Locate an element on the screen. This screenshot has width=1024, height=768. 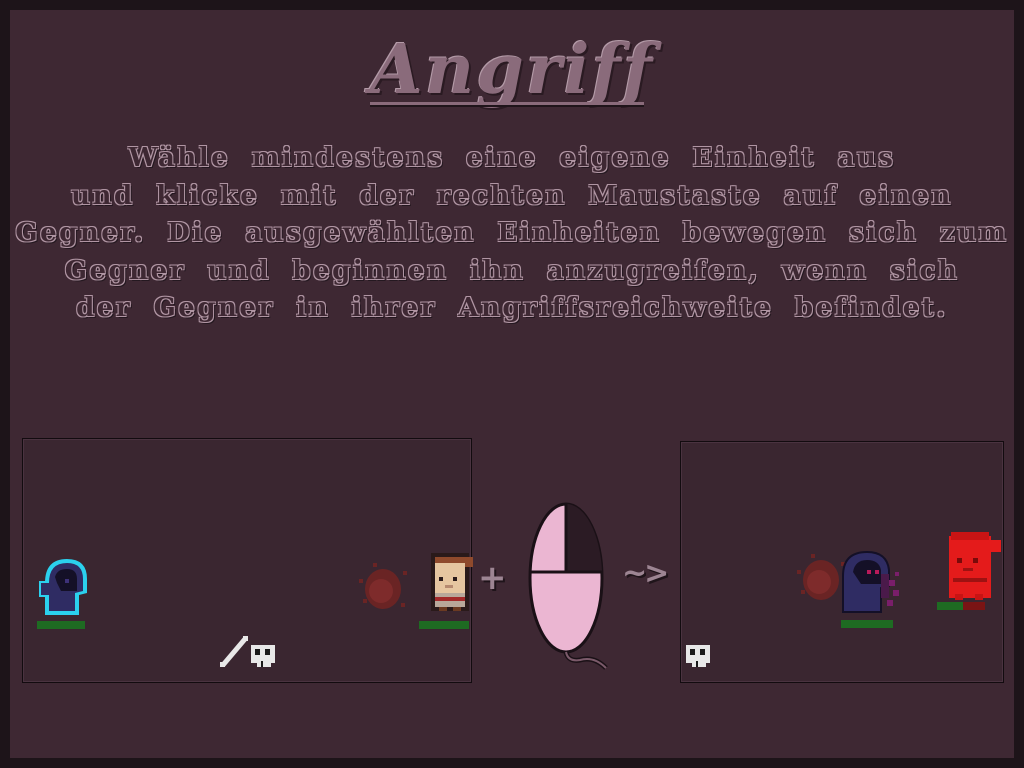
instruction-line: Wähle mindestens eine eigene Einheit aus is located at coordinates (512, 158).